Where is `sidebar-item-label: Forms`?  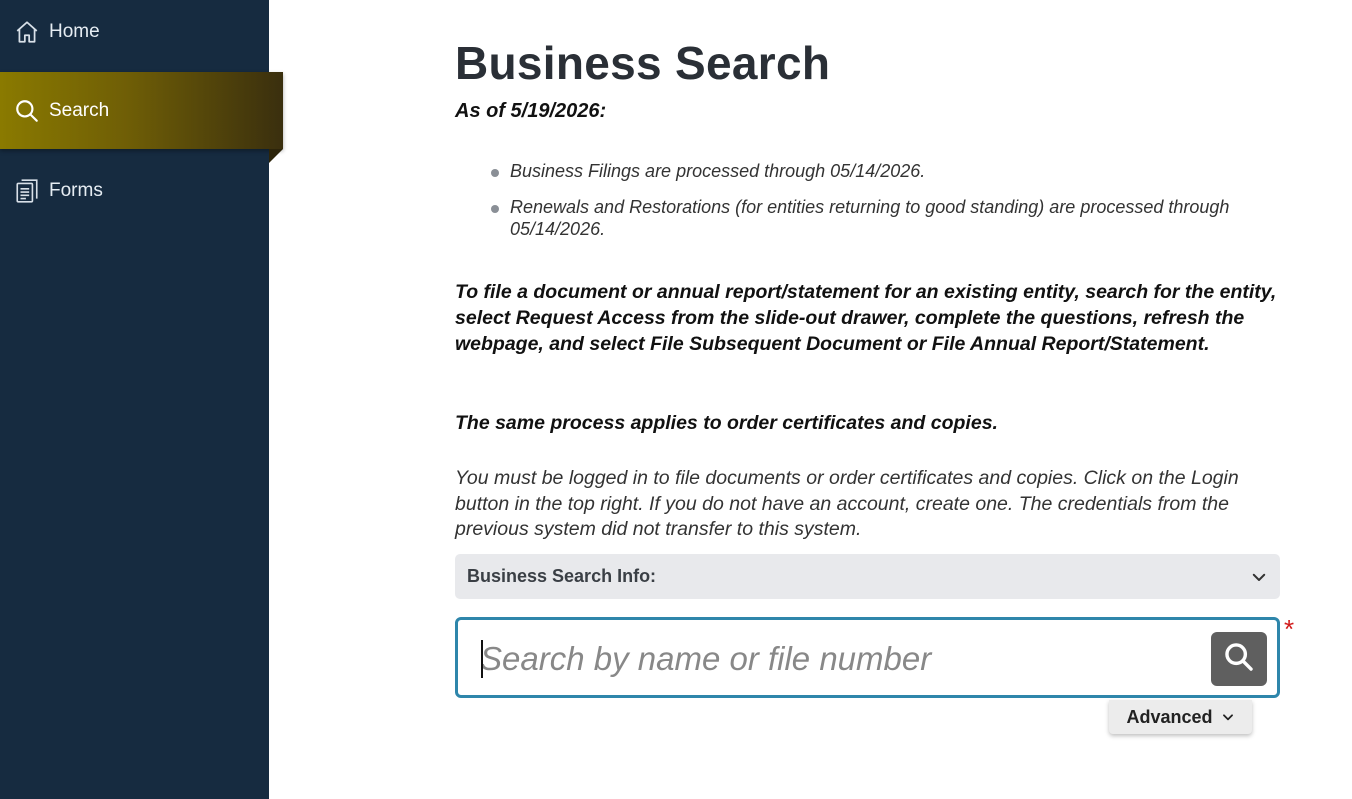
sidebar-item-label: Forms is located at coordinates (76, 190).